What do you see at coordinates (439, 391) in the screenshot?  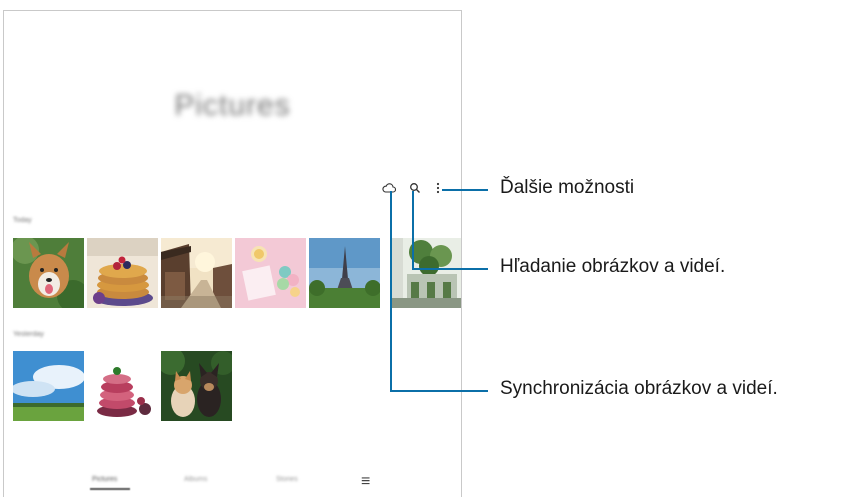 I see `callout-line-sync-horizontal` at bounding box center [439, 391].